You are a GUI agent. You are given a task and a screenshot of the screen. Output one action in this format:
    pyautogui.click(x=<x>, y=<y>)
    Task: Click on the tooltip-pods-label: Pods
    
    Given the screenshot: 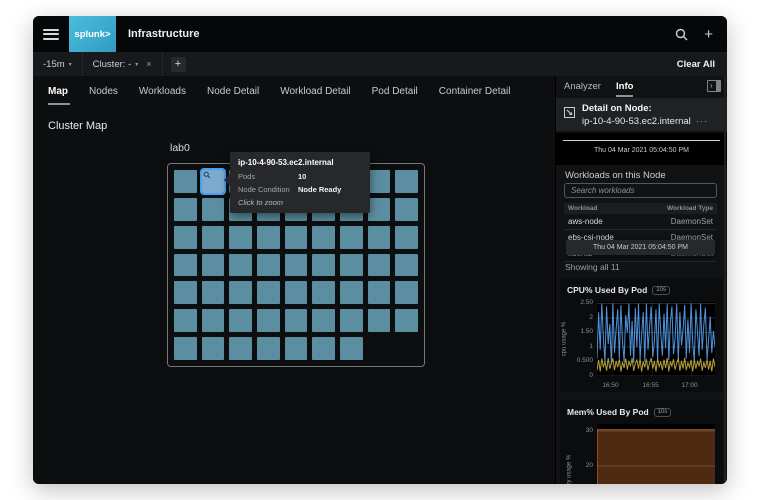 What is the action you would take?
    pyautogui.click(x=247, y=176)
    